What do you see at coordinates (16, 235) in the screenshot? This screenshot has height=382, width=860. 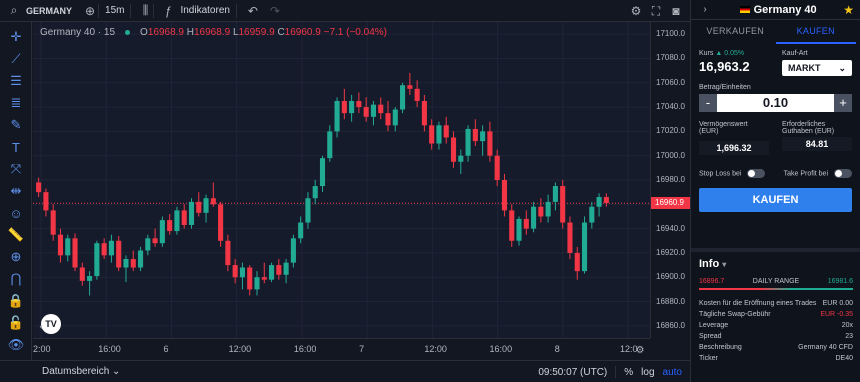 I see `ruler-icon: 📏` at bounding box center [16, 235].